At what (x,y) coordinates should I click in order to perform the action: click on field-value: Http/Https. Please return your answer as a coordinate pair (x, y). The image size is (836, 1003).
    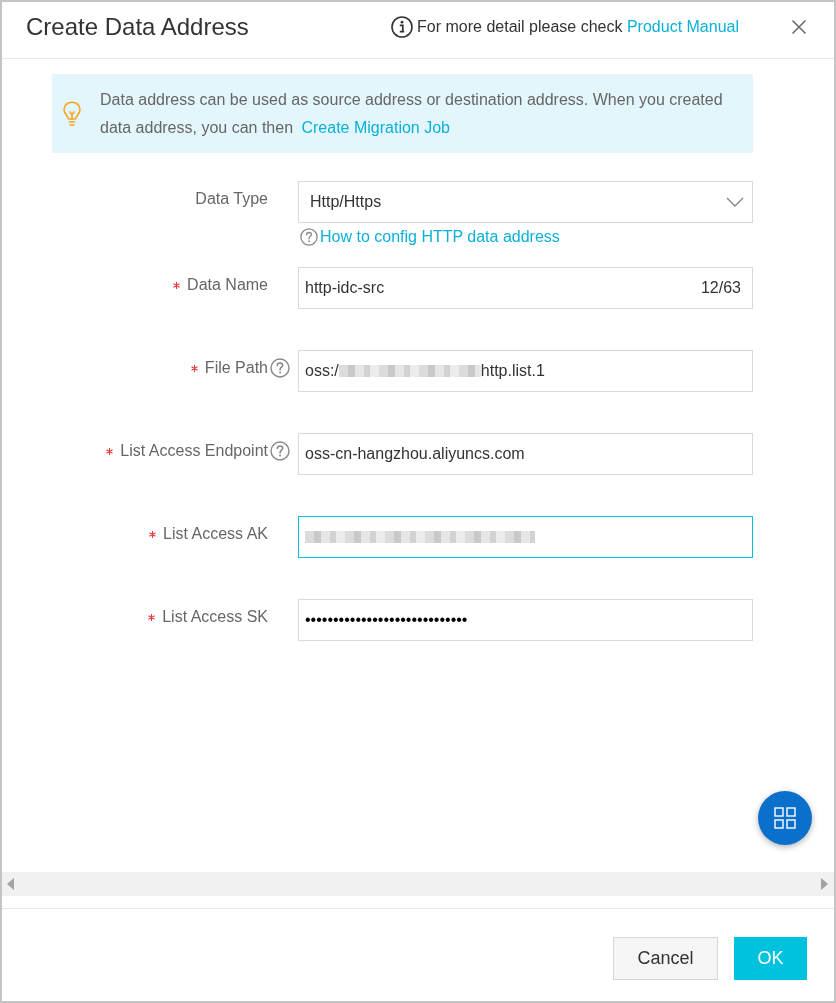
    Looking at the image, I should click on (346, 202).